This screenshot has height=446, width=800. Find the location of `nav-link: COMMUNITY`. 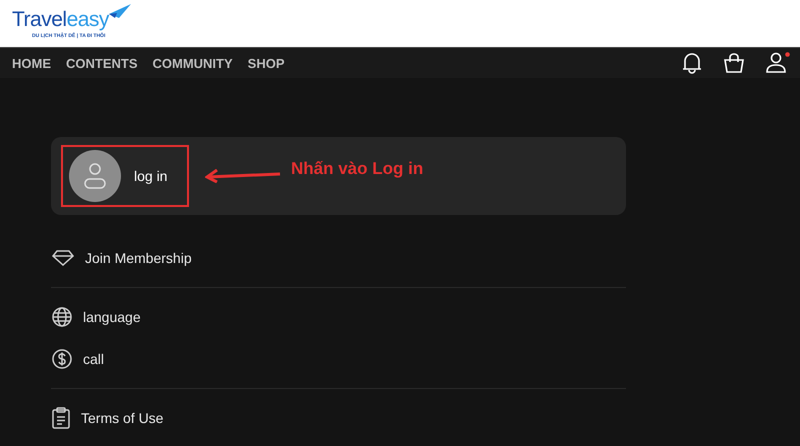

nav-link: COMMUNITY is located at coordinates (192, 63).